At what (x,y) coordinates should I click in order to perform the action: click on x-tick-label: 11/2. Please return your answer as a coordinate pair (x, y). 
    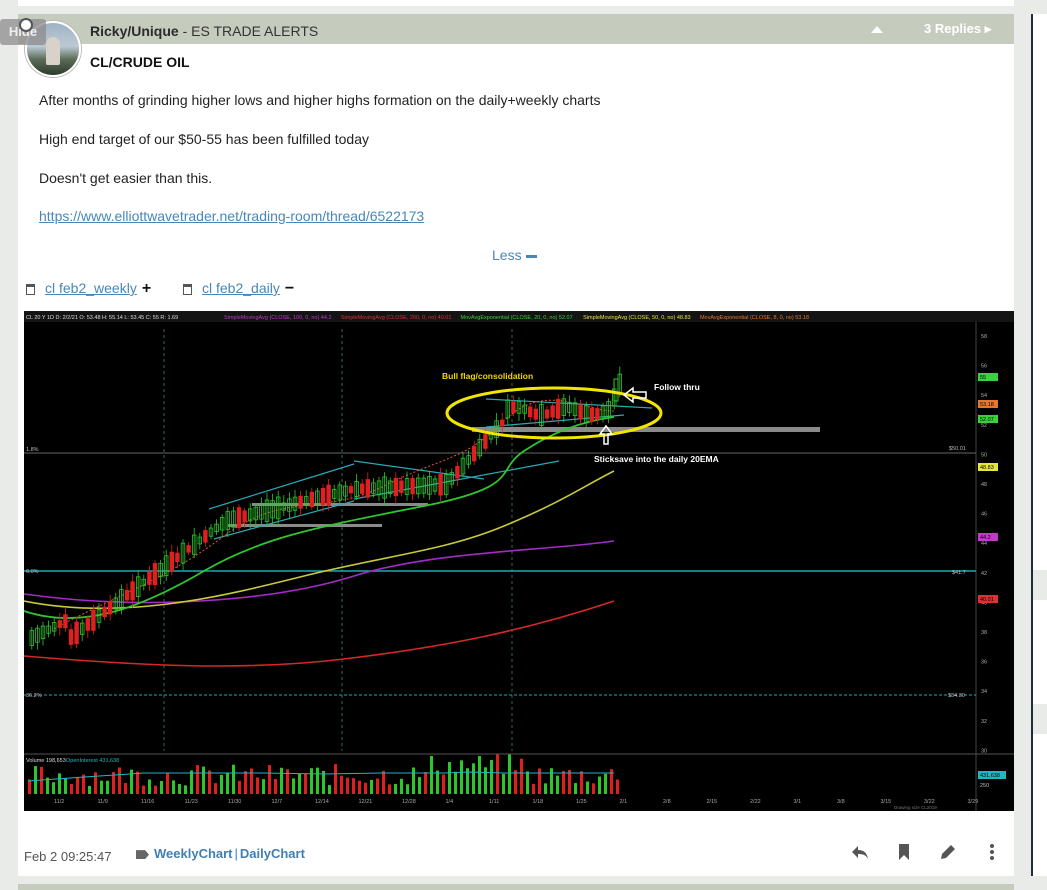
    Looking at the image, I should click on (59, 802).